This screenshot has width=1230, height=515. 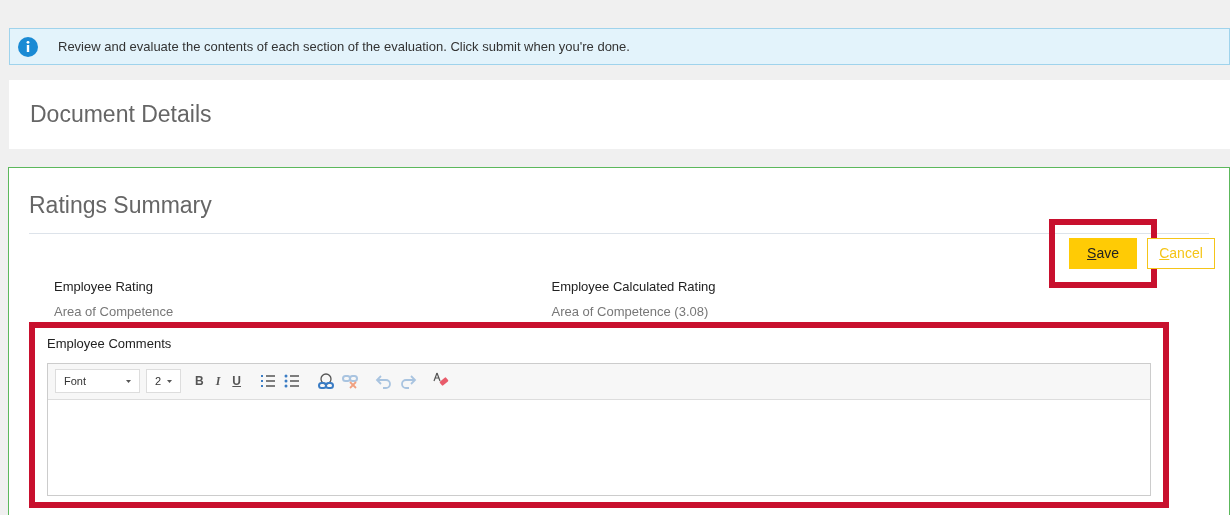 I want to click on bullet-list-icon, so click(x=292, y=381).